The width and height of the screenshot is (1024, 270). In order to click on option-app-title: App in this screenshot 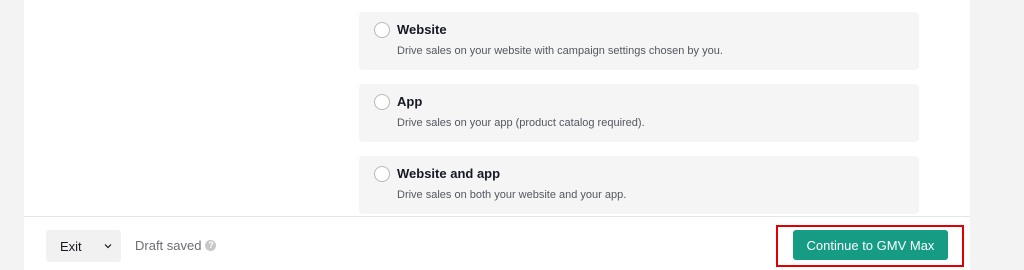, I will do `click(410, 101)`.